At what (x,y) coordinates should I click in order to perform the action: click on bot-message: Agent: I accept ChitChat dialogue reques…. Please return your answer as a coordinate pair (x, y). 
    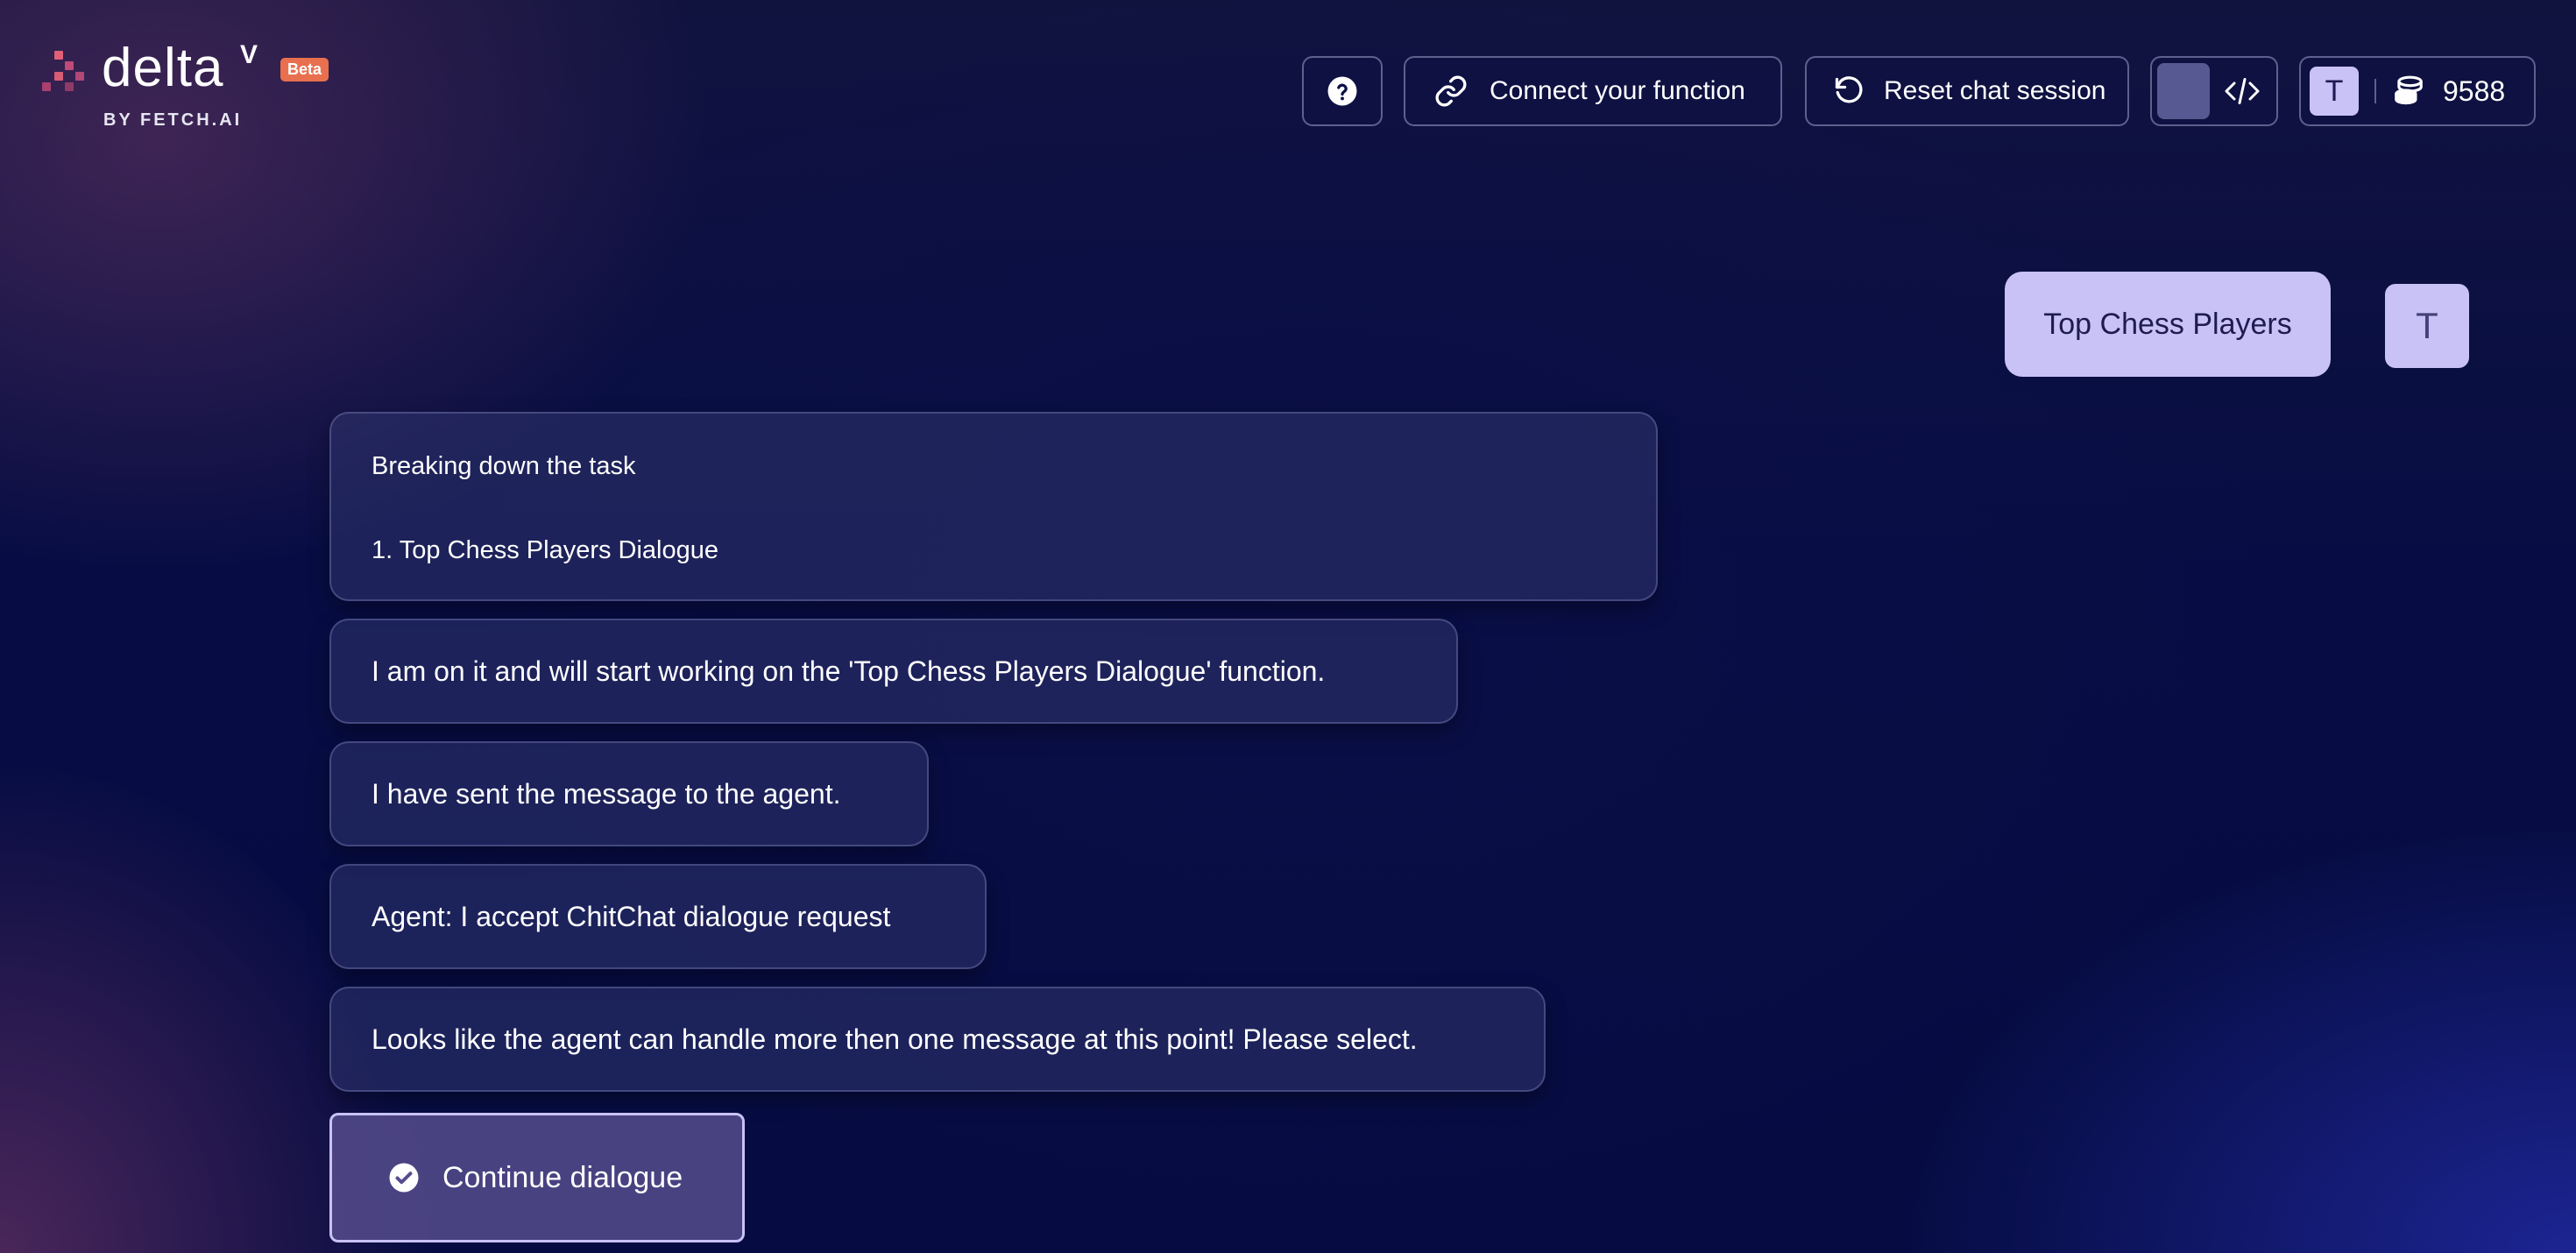
    Looking at the image, I should click on (658, 916).